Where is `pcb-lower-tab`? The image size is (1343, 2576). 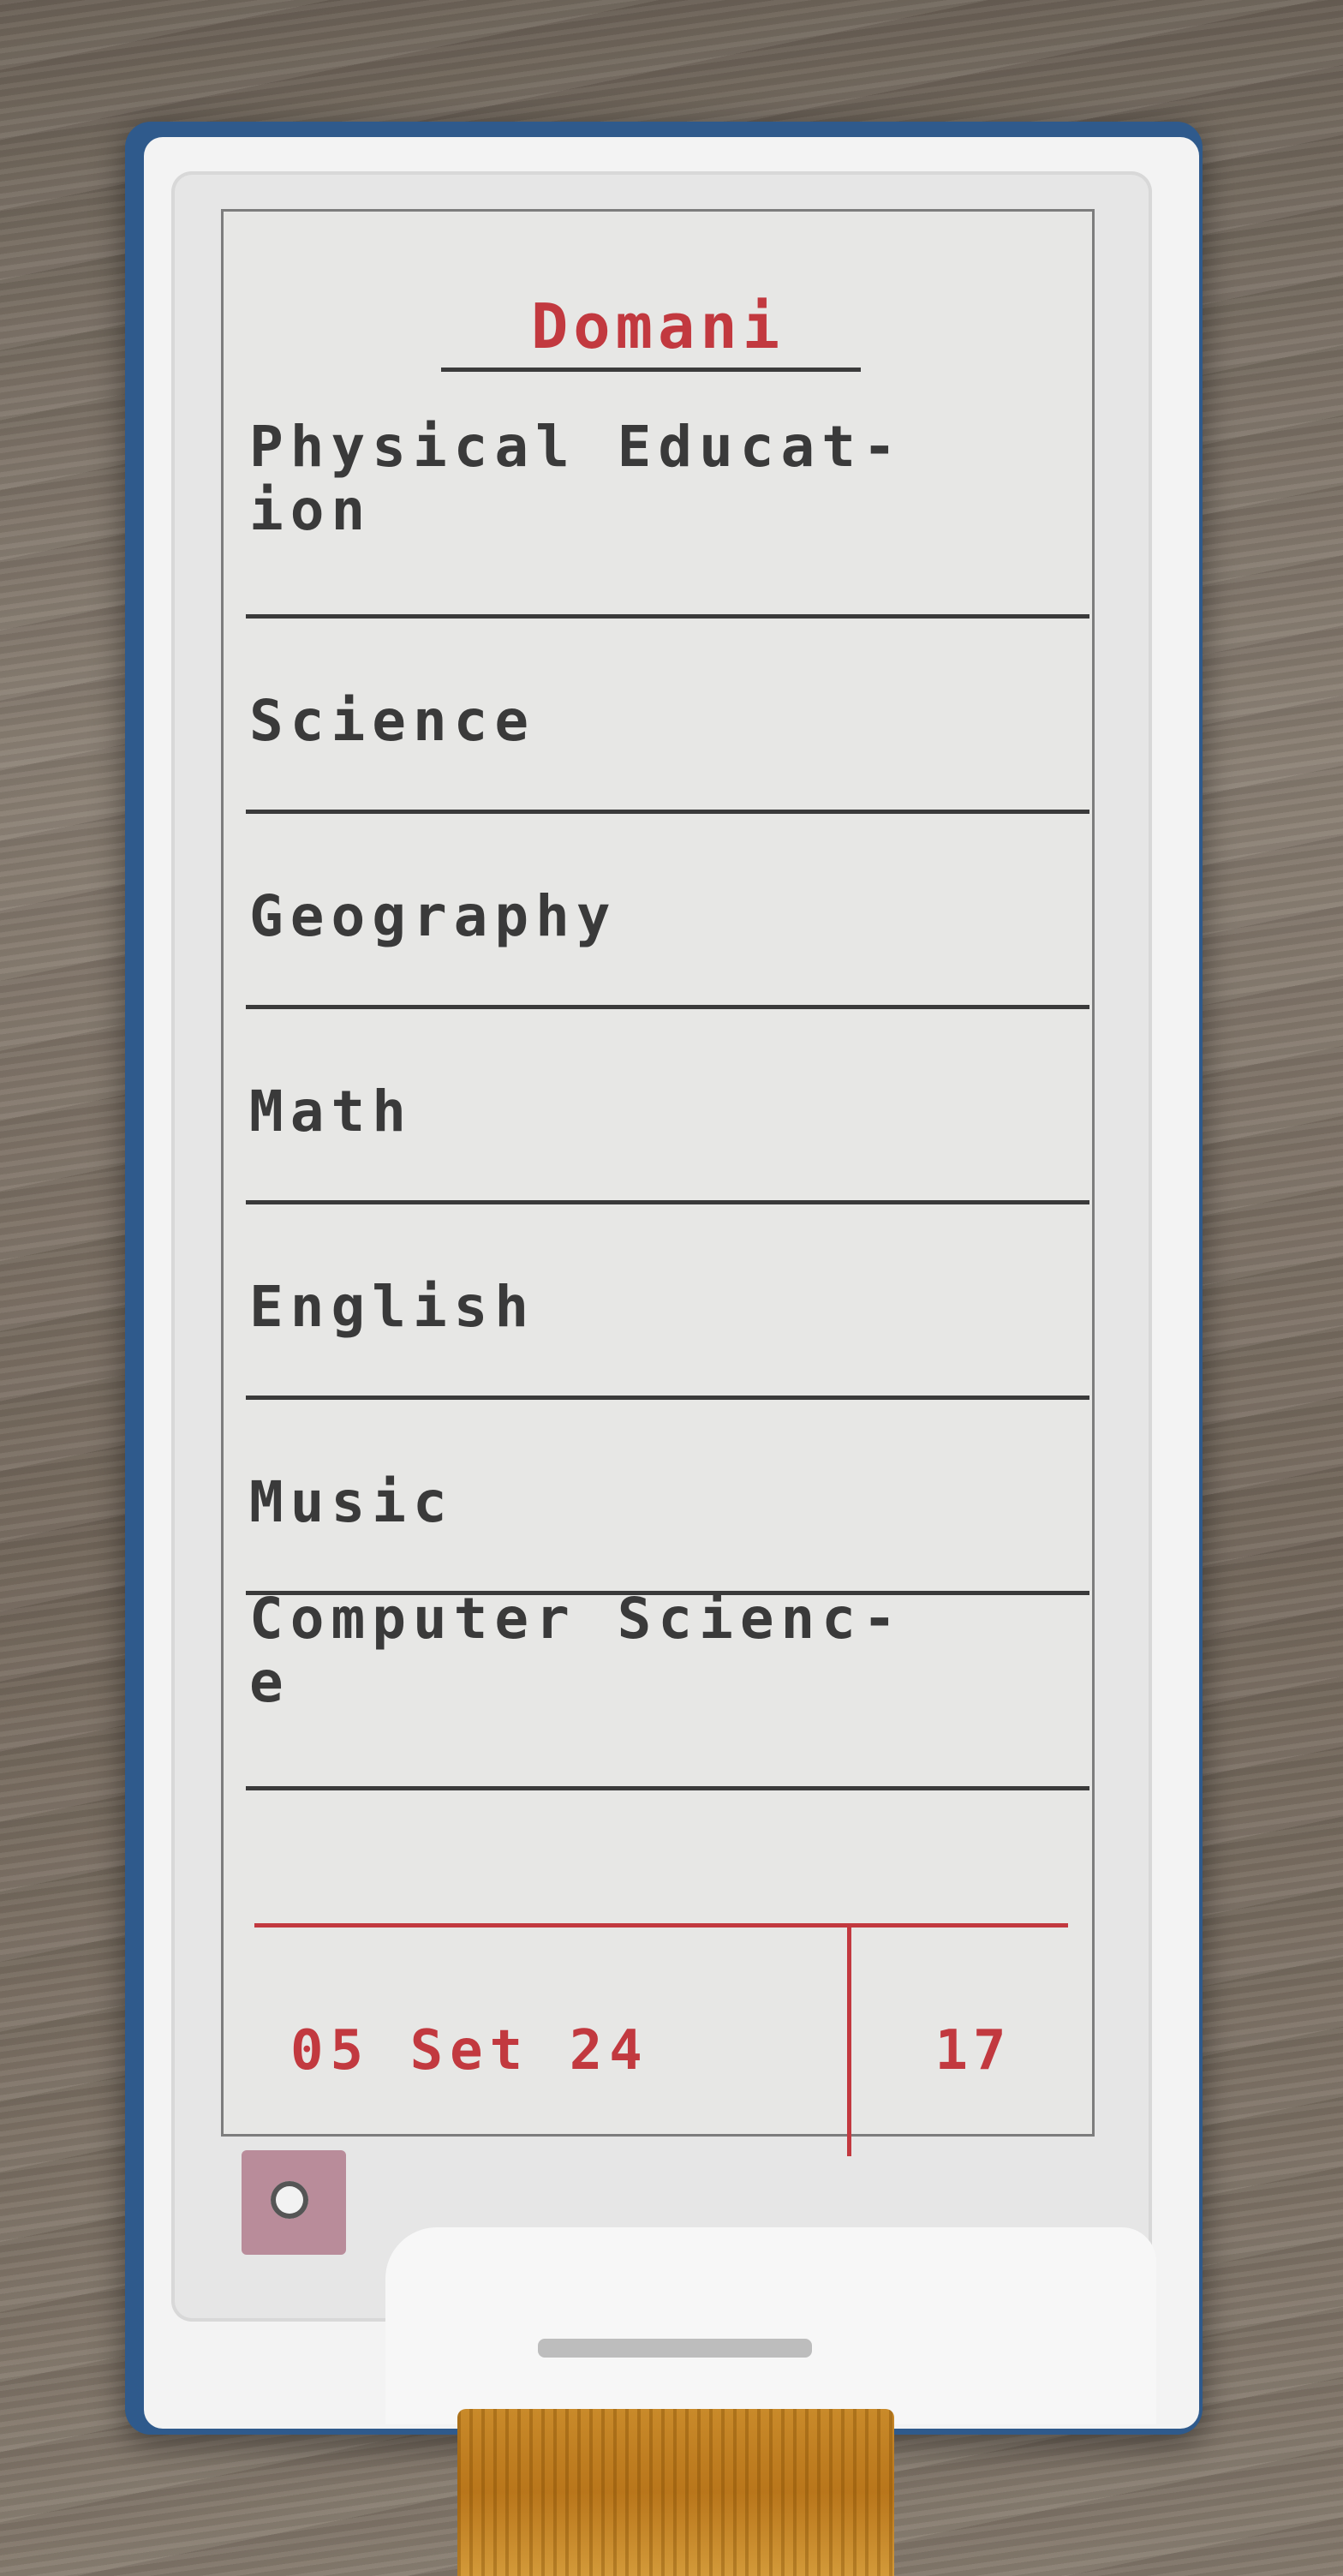
pcb-lower-tab is located at coordinates (770, 2326).